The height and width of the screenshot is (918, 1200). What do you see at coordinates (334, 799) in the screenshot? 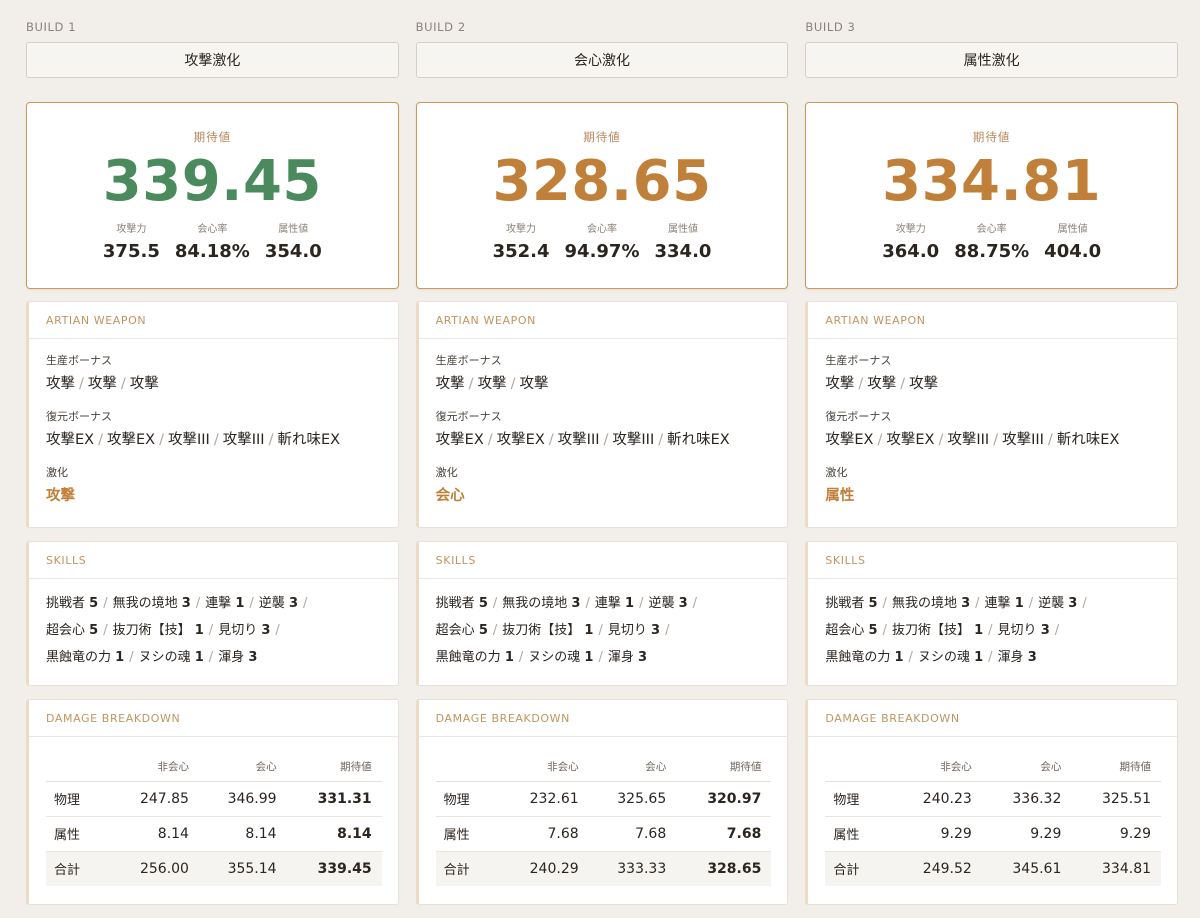
I see `expected-cell: 331.31` at bounding box center [334, 799].